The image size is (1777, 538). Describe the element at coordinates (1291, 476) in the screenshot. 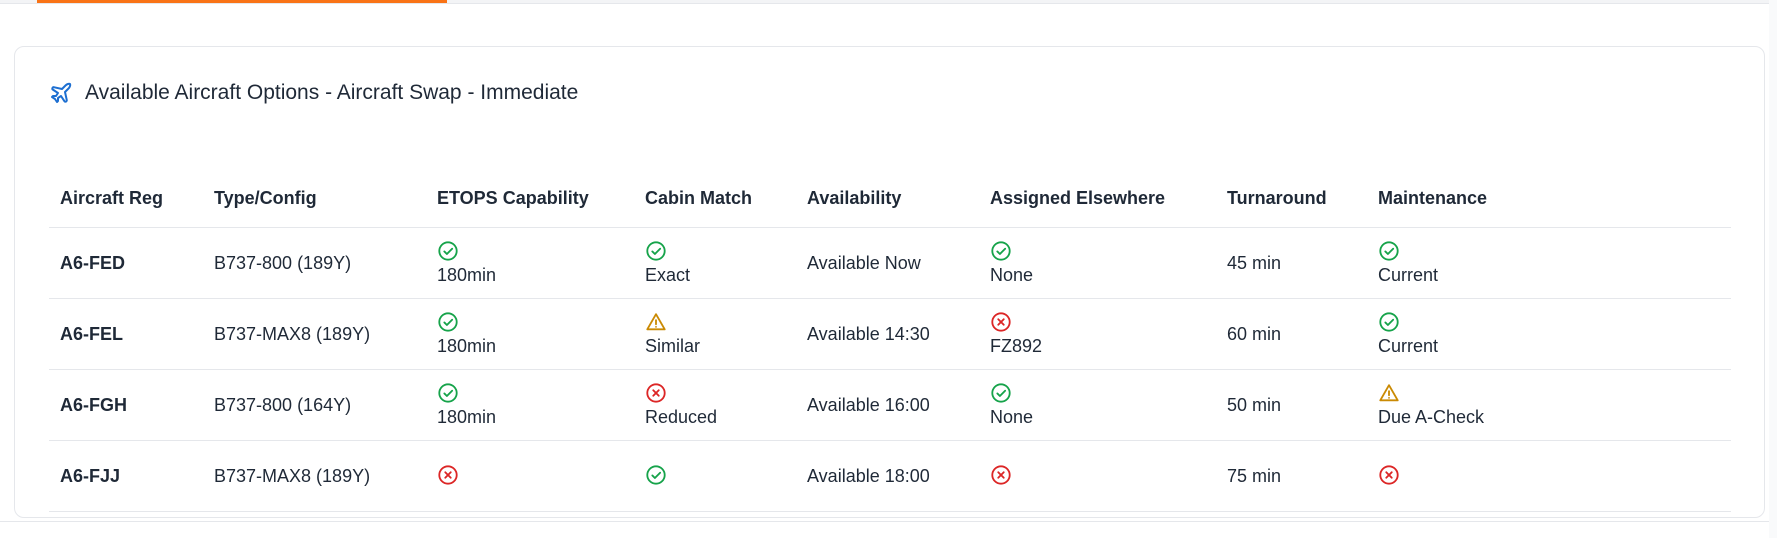

I see `cell-turnaround: 75 min` at that location.